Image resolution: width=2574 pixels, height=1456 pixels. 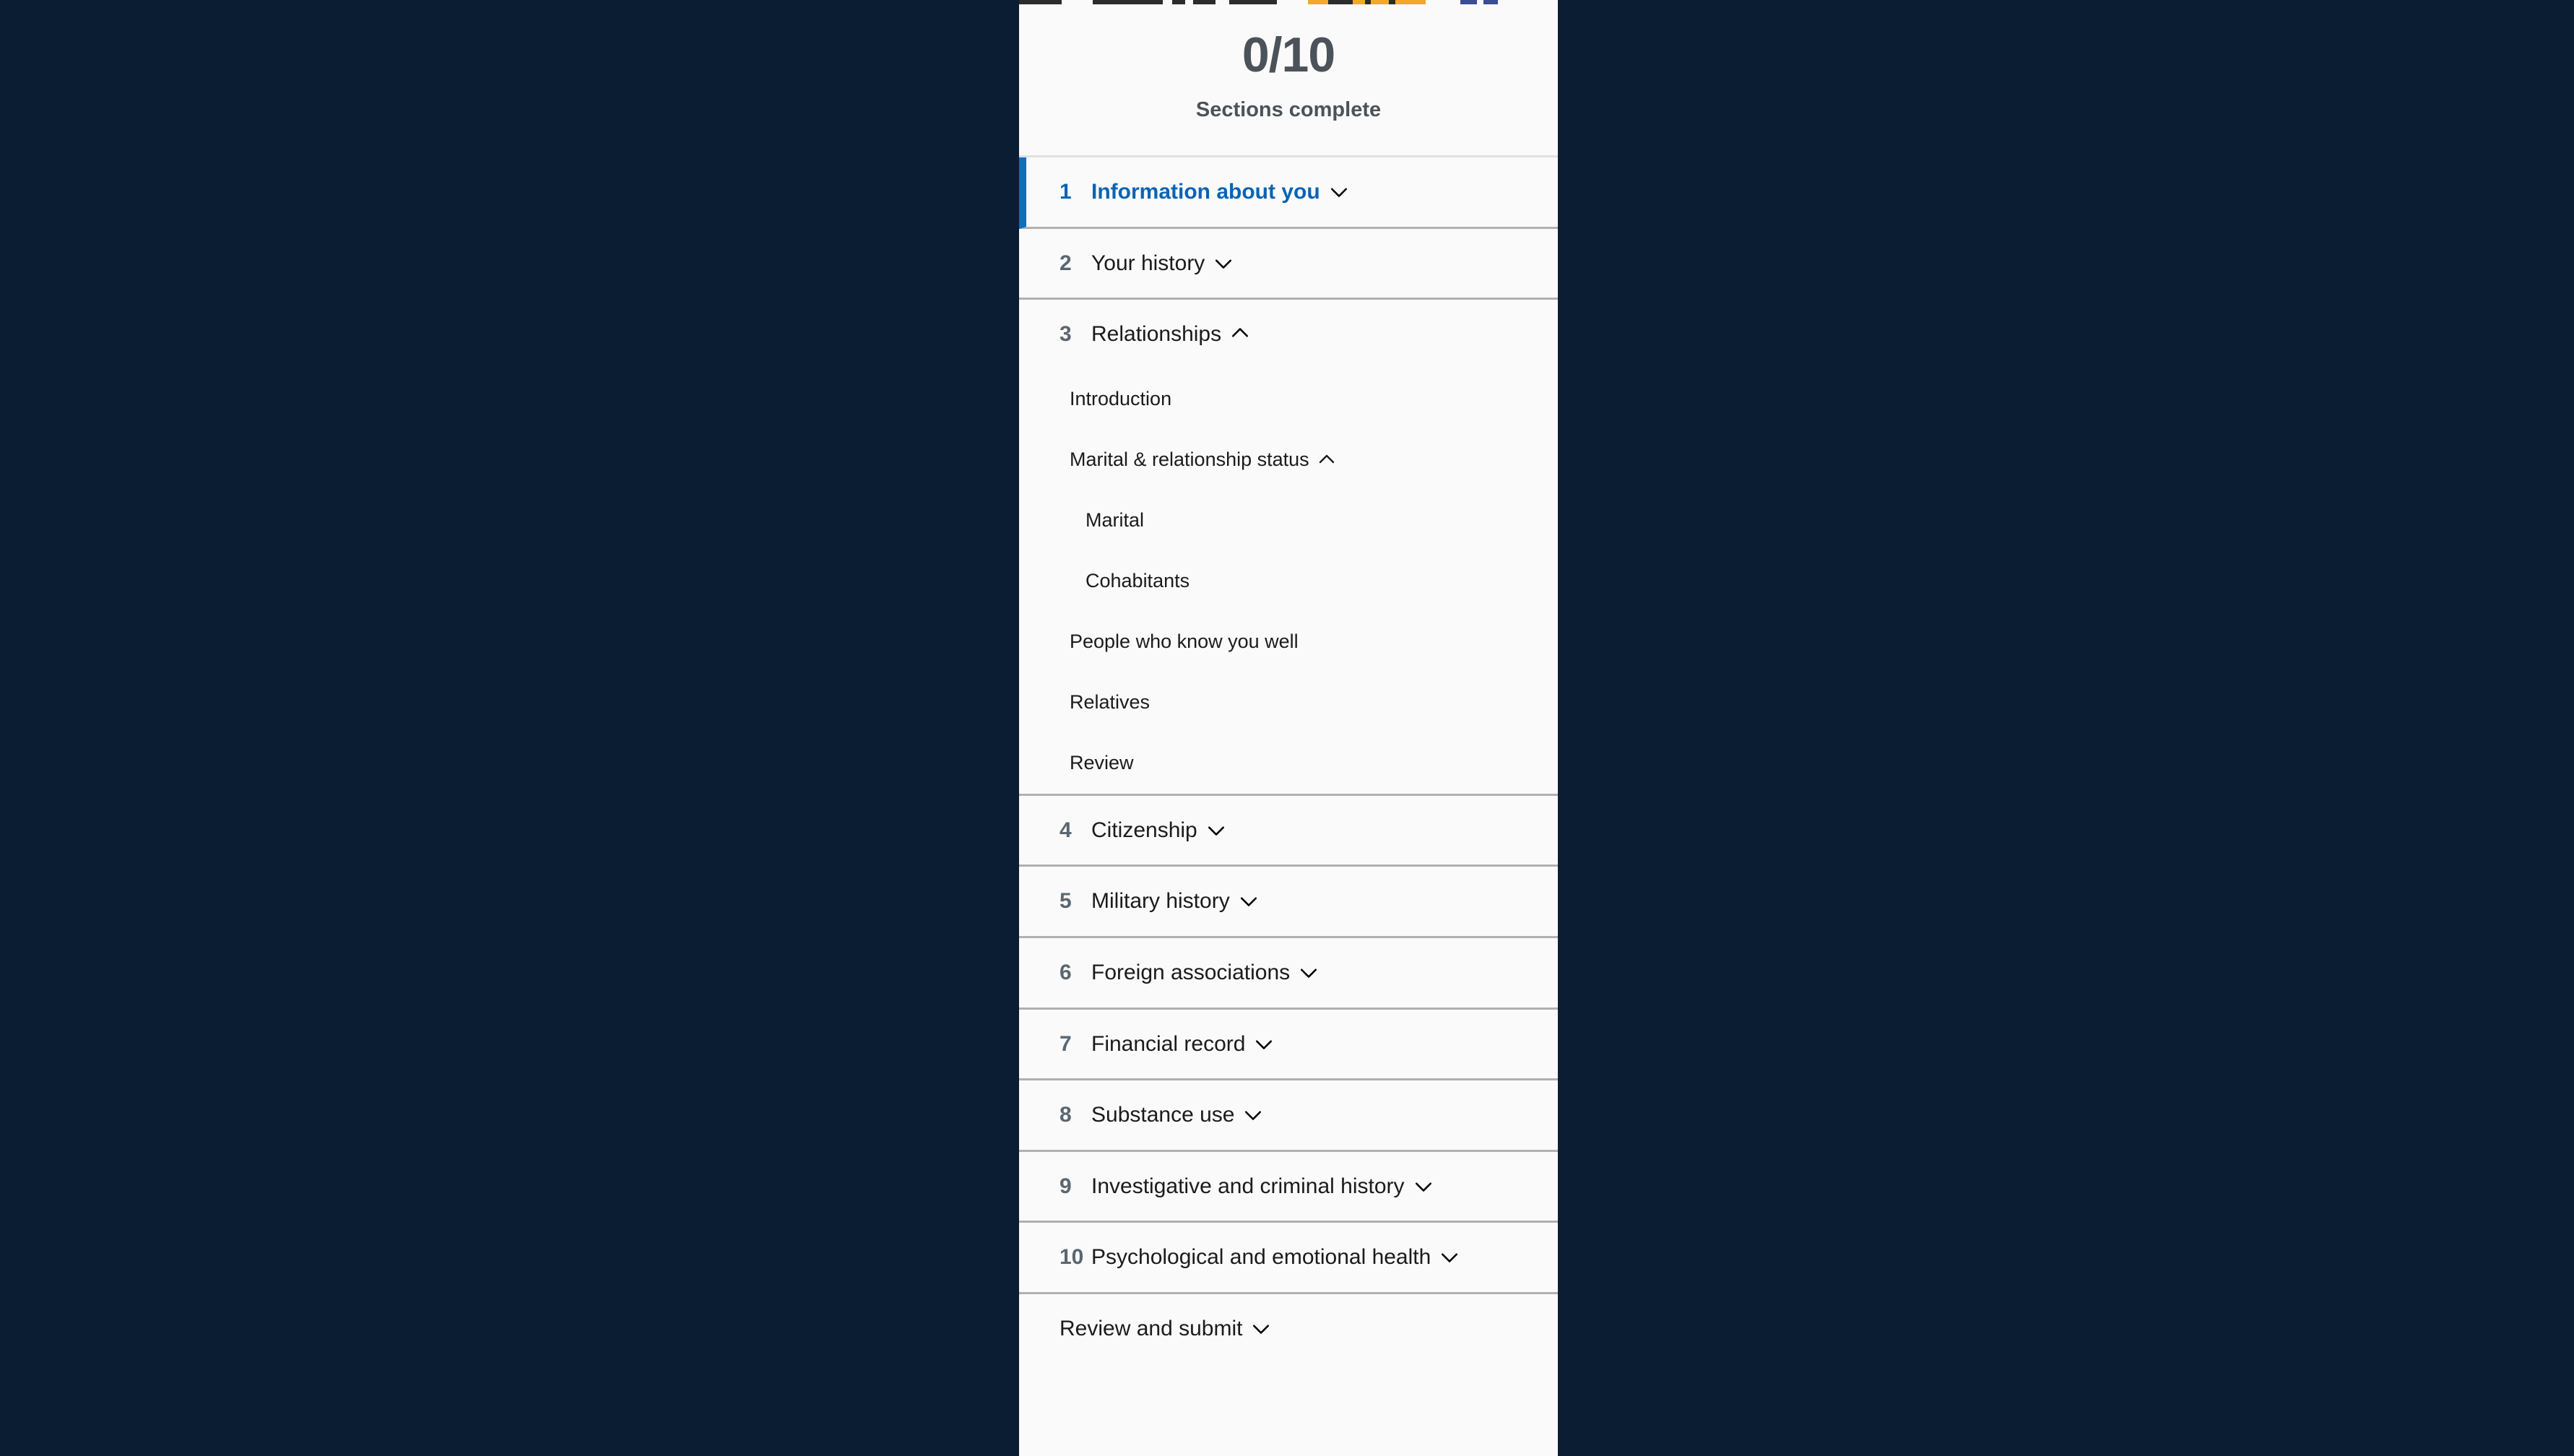 What do you see at coordinates (1066, 972) in the screenshot?
I see `chapter-number: 6` at bounding box center [1066, 972].